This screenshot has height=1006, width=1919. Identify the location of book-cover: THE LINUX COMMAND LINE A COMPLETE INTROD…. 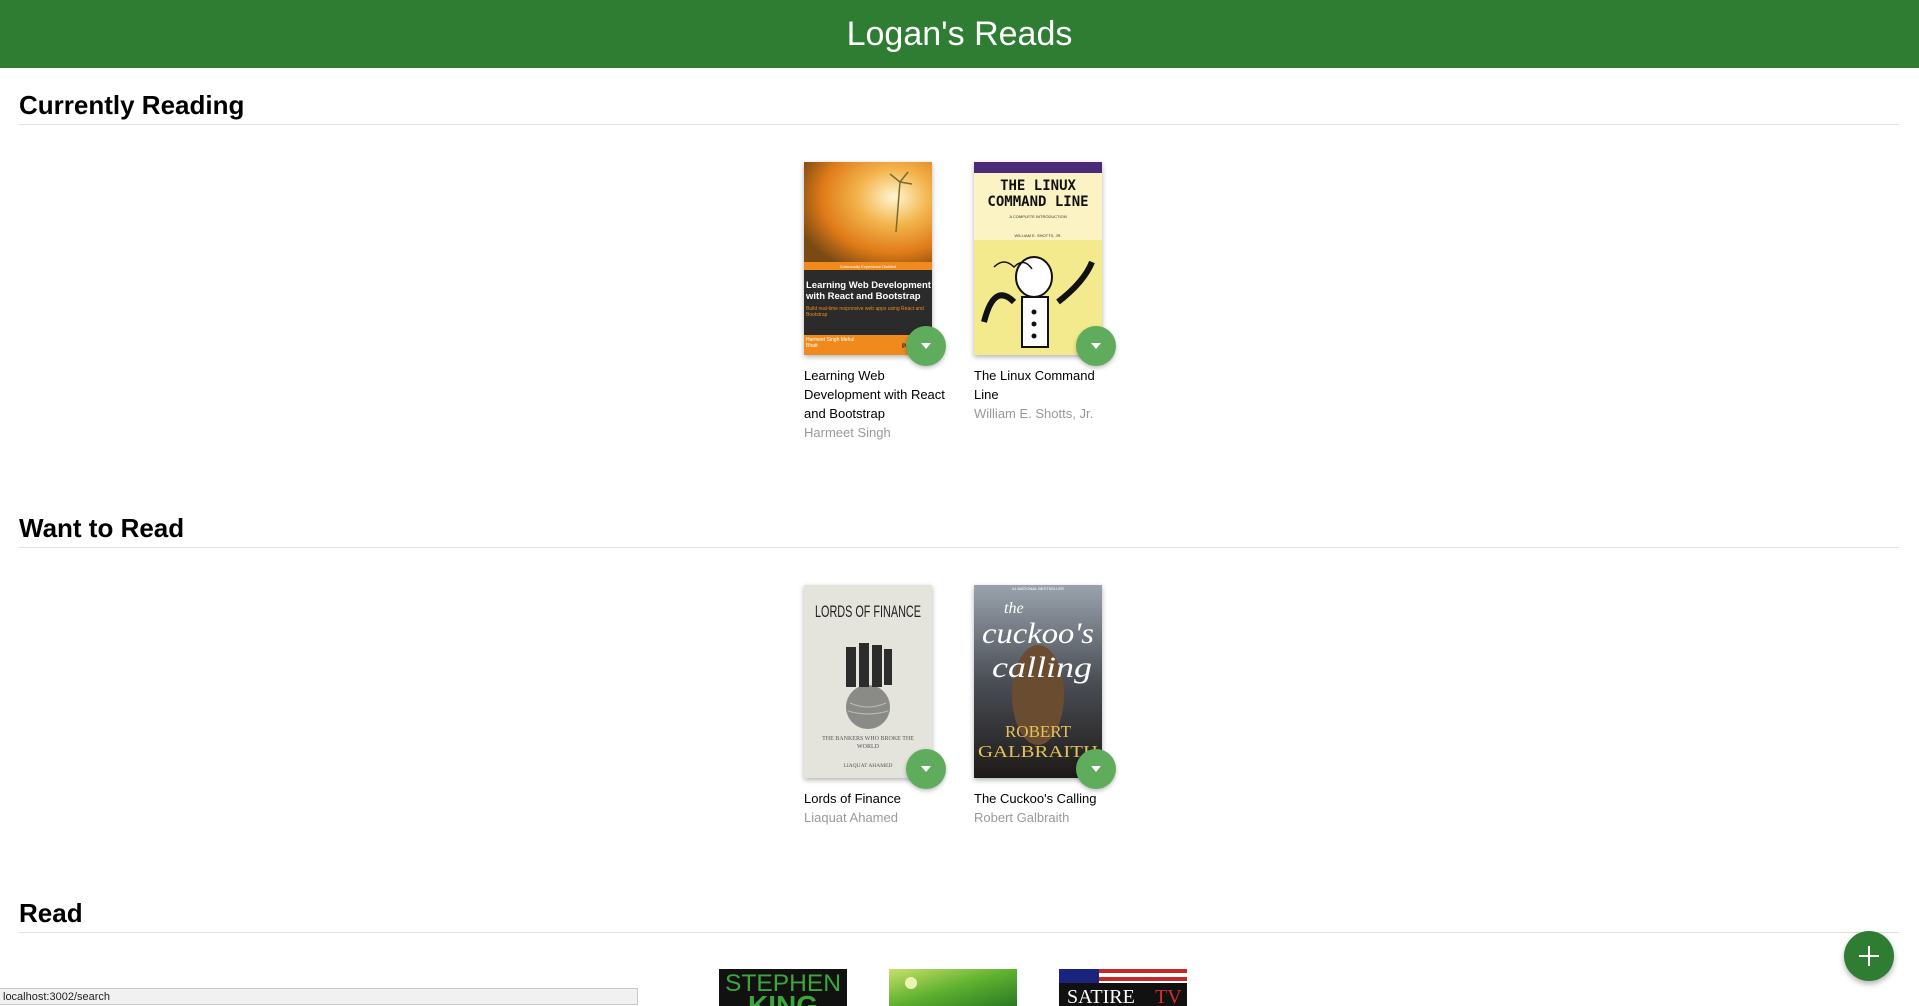
(1038, 258).